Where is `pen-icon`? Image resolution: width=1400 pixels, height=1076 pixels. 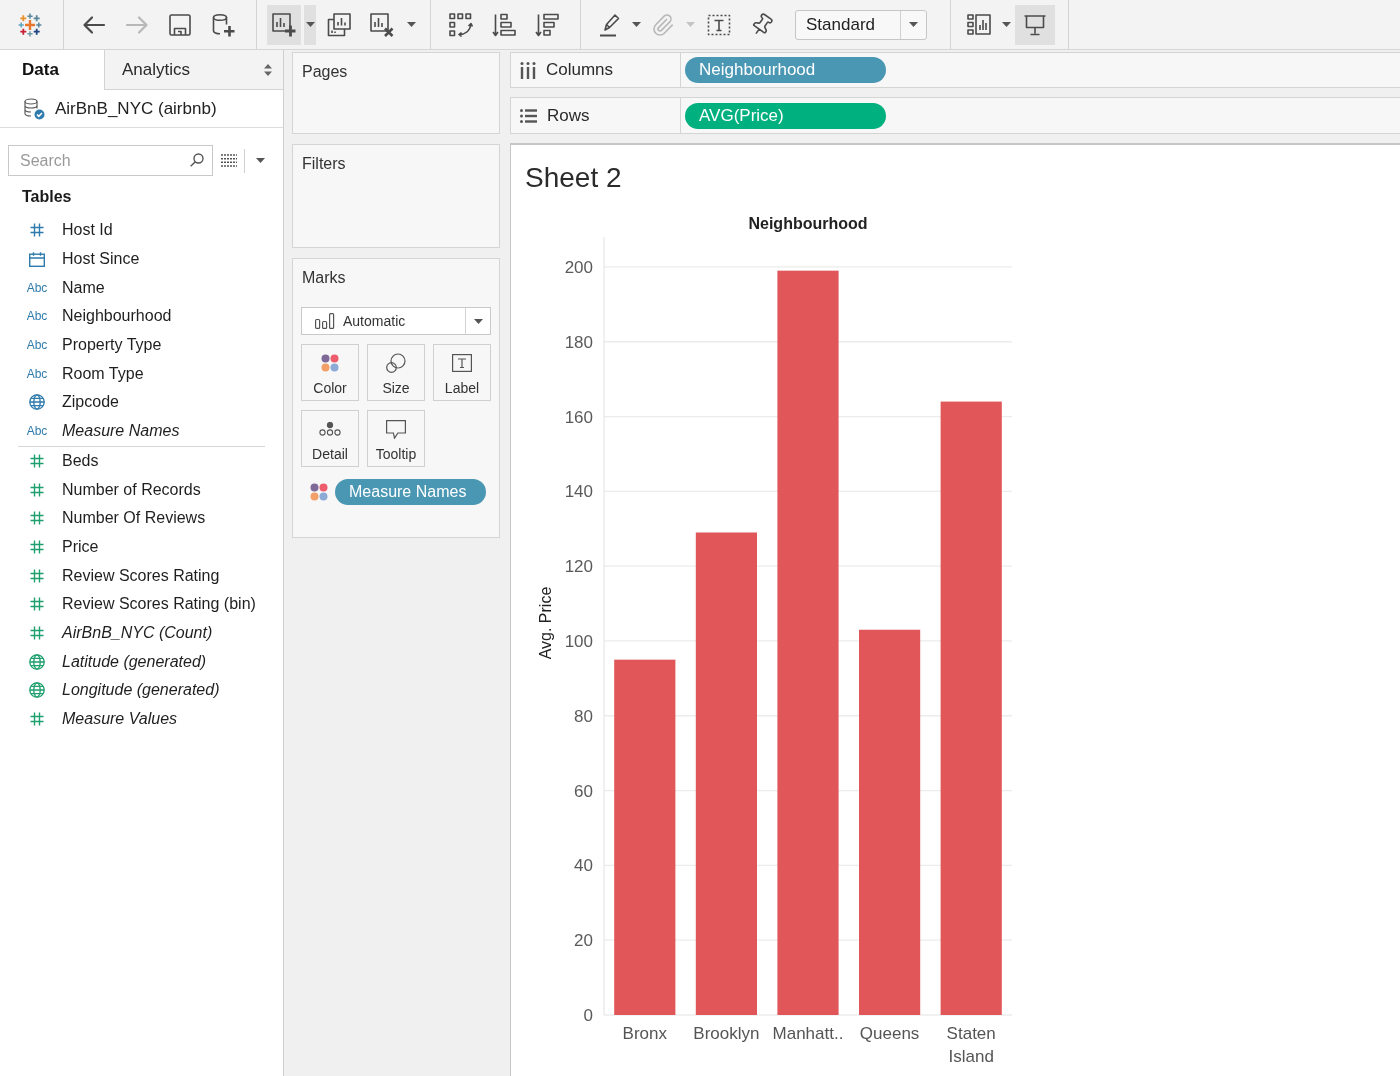
pen-icon is located at coordinates (609, 24).